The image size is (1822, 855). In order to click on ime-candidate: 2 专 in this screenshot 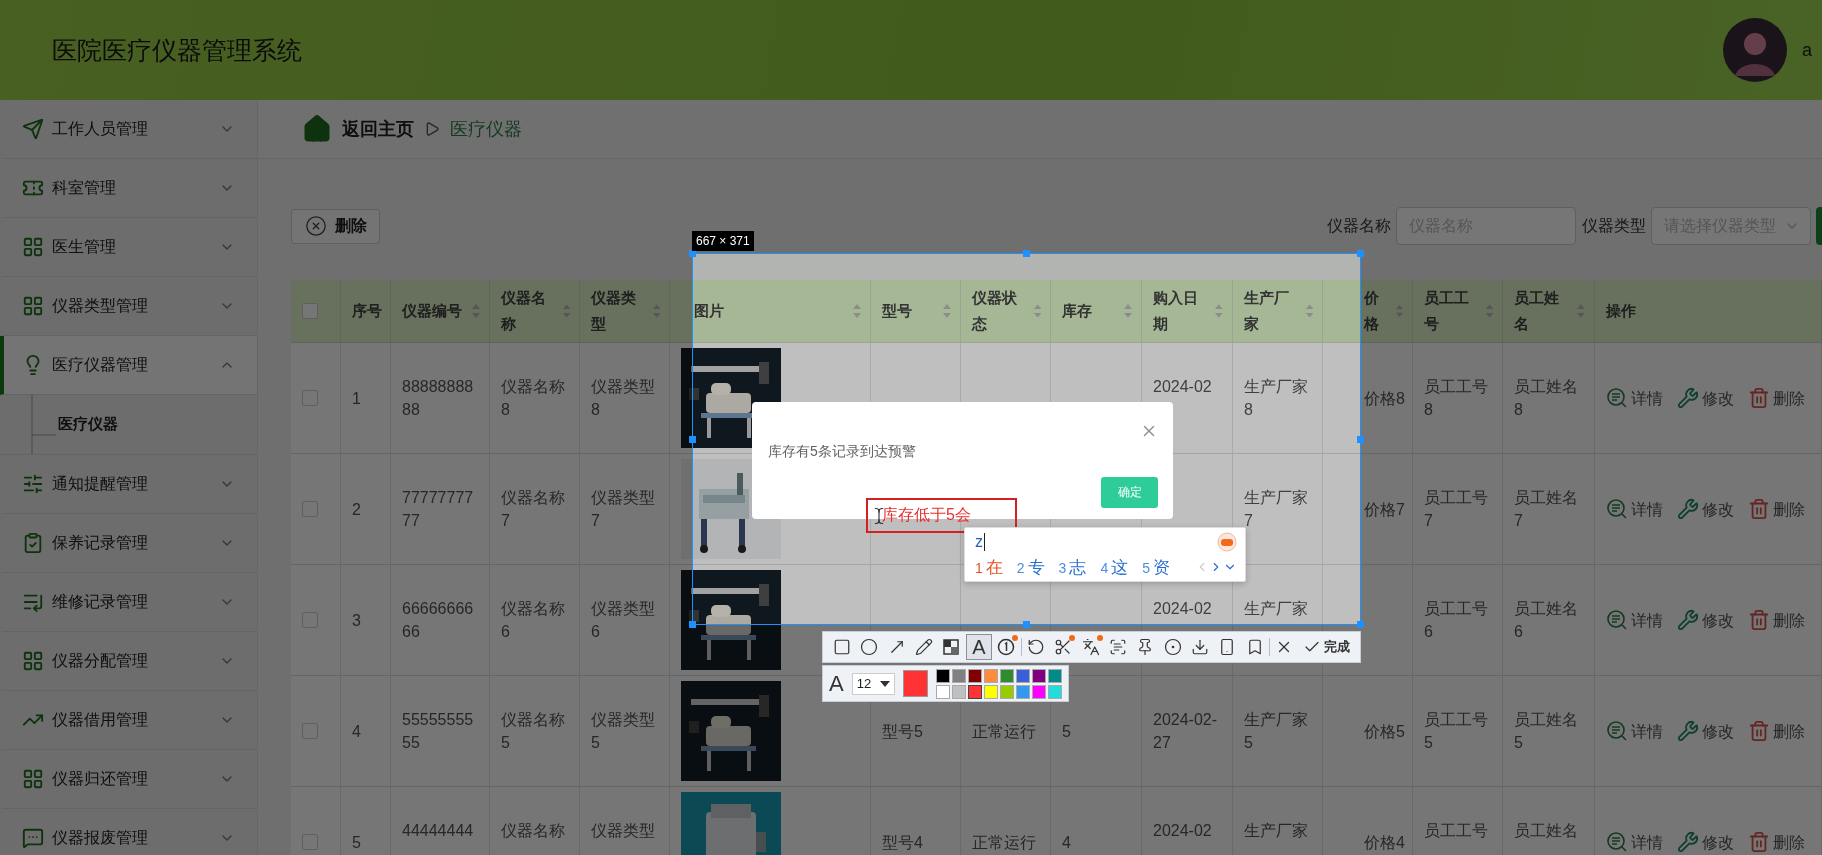, I will do `click(1030, 567)`.